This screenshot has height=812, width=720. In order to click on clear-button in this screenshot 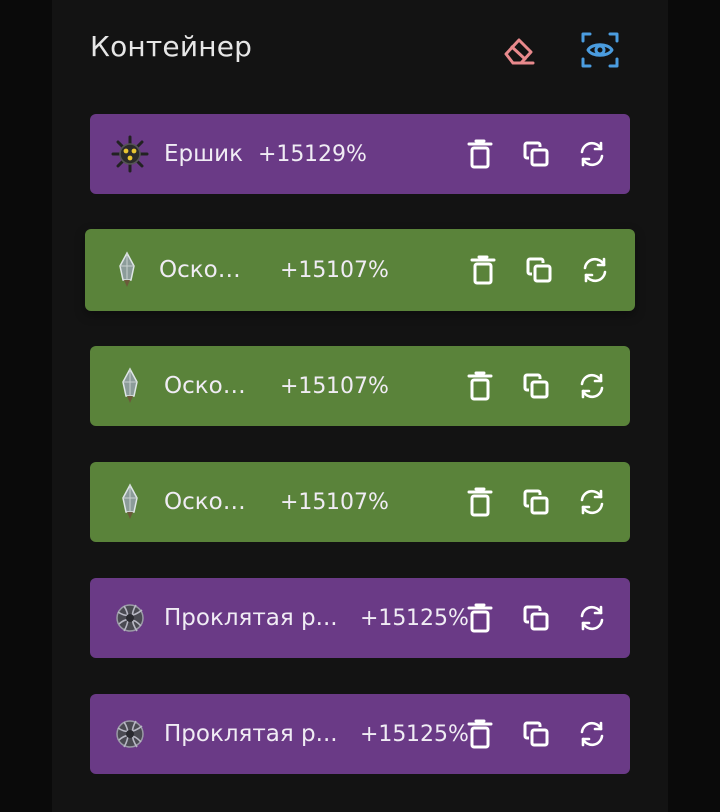, I will do `click(520, 50)`.